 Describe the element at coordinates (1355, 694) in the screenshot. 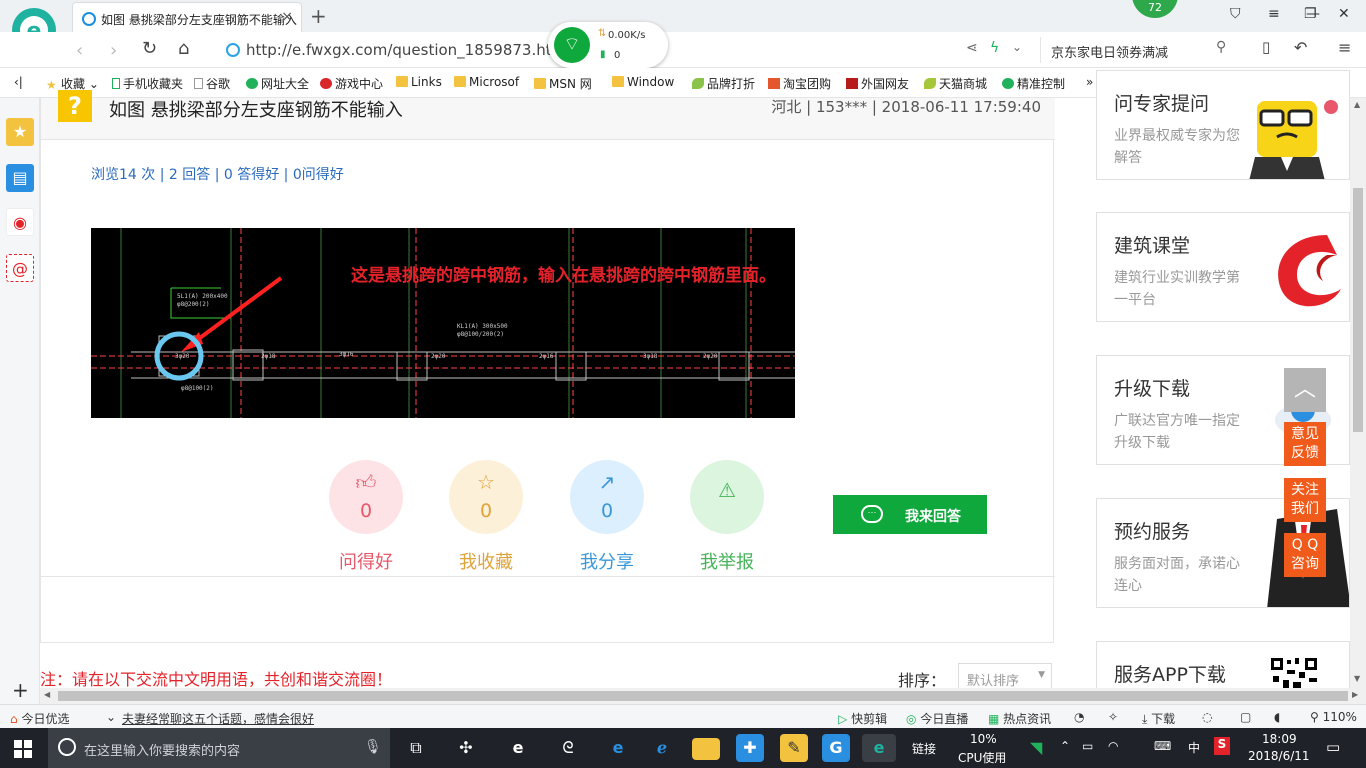

I see `scroll-right-icon: ▶` at that location.